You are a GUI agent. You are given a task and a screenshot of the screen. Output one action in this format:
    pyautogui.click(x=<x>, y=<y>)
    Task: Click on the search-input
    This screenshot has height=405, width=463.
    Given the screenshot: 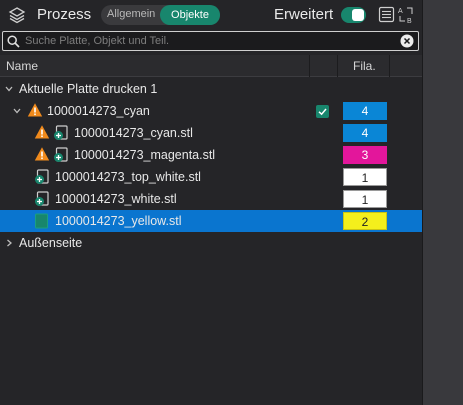 What is the action you would take?
    pyautogui.click(x=210, y=41)
    